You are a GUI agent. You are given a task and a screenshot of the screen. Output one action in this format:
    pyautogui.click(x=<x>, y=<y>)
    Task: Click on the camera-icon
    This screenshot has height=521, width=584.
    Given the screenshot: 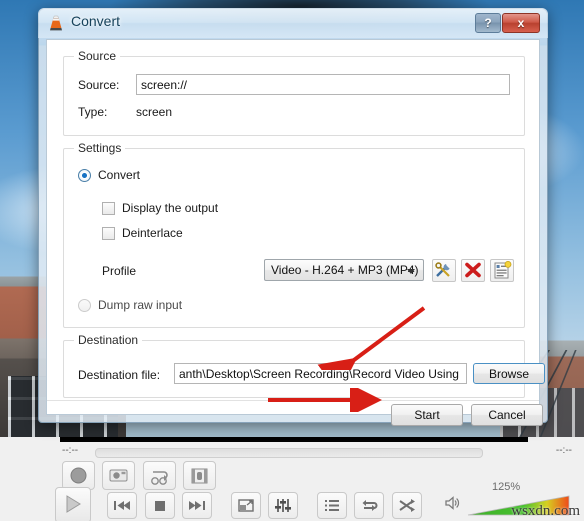 What is the action you would take?
    pyautogui.click(x=118, y=475)
    